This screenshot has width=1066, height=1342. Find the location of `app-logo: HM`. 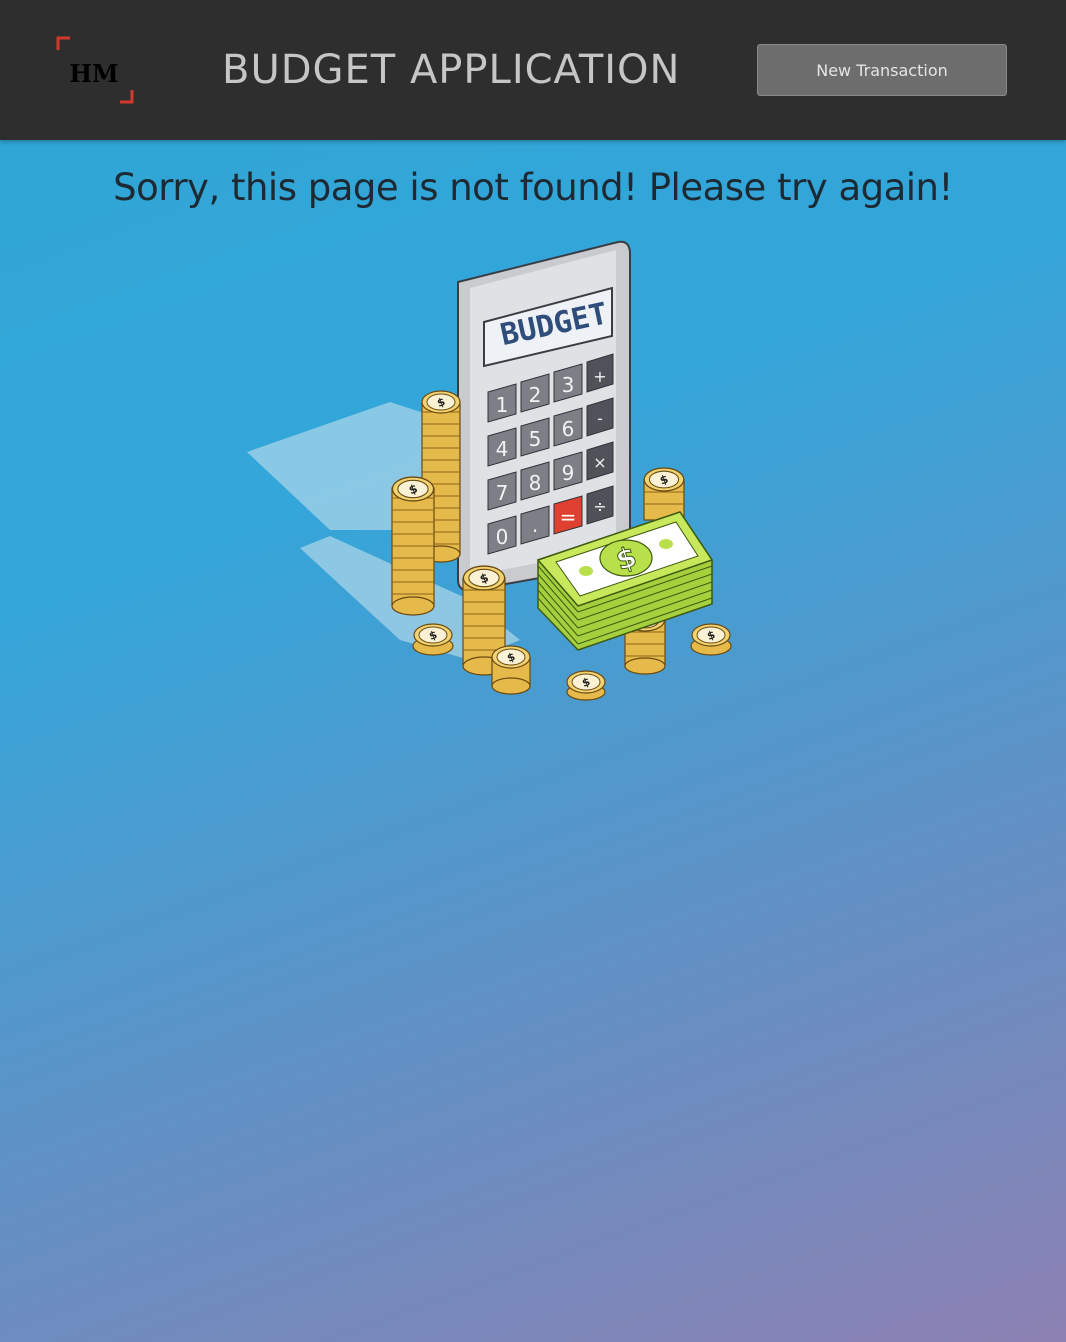

app-logo: HM is located at coordinates (95, 70).